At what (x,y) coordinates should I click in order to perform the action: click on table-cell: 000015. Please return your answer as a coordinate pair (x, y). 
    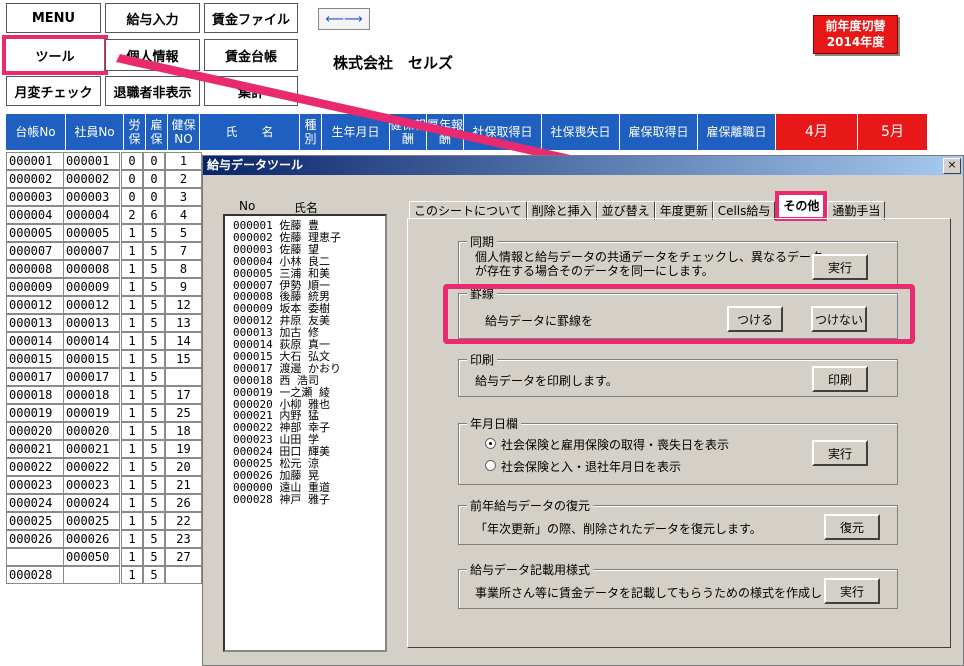
    Looking at the image, I should click on (35, 359).